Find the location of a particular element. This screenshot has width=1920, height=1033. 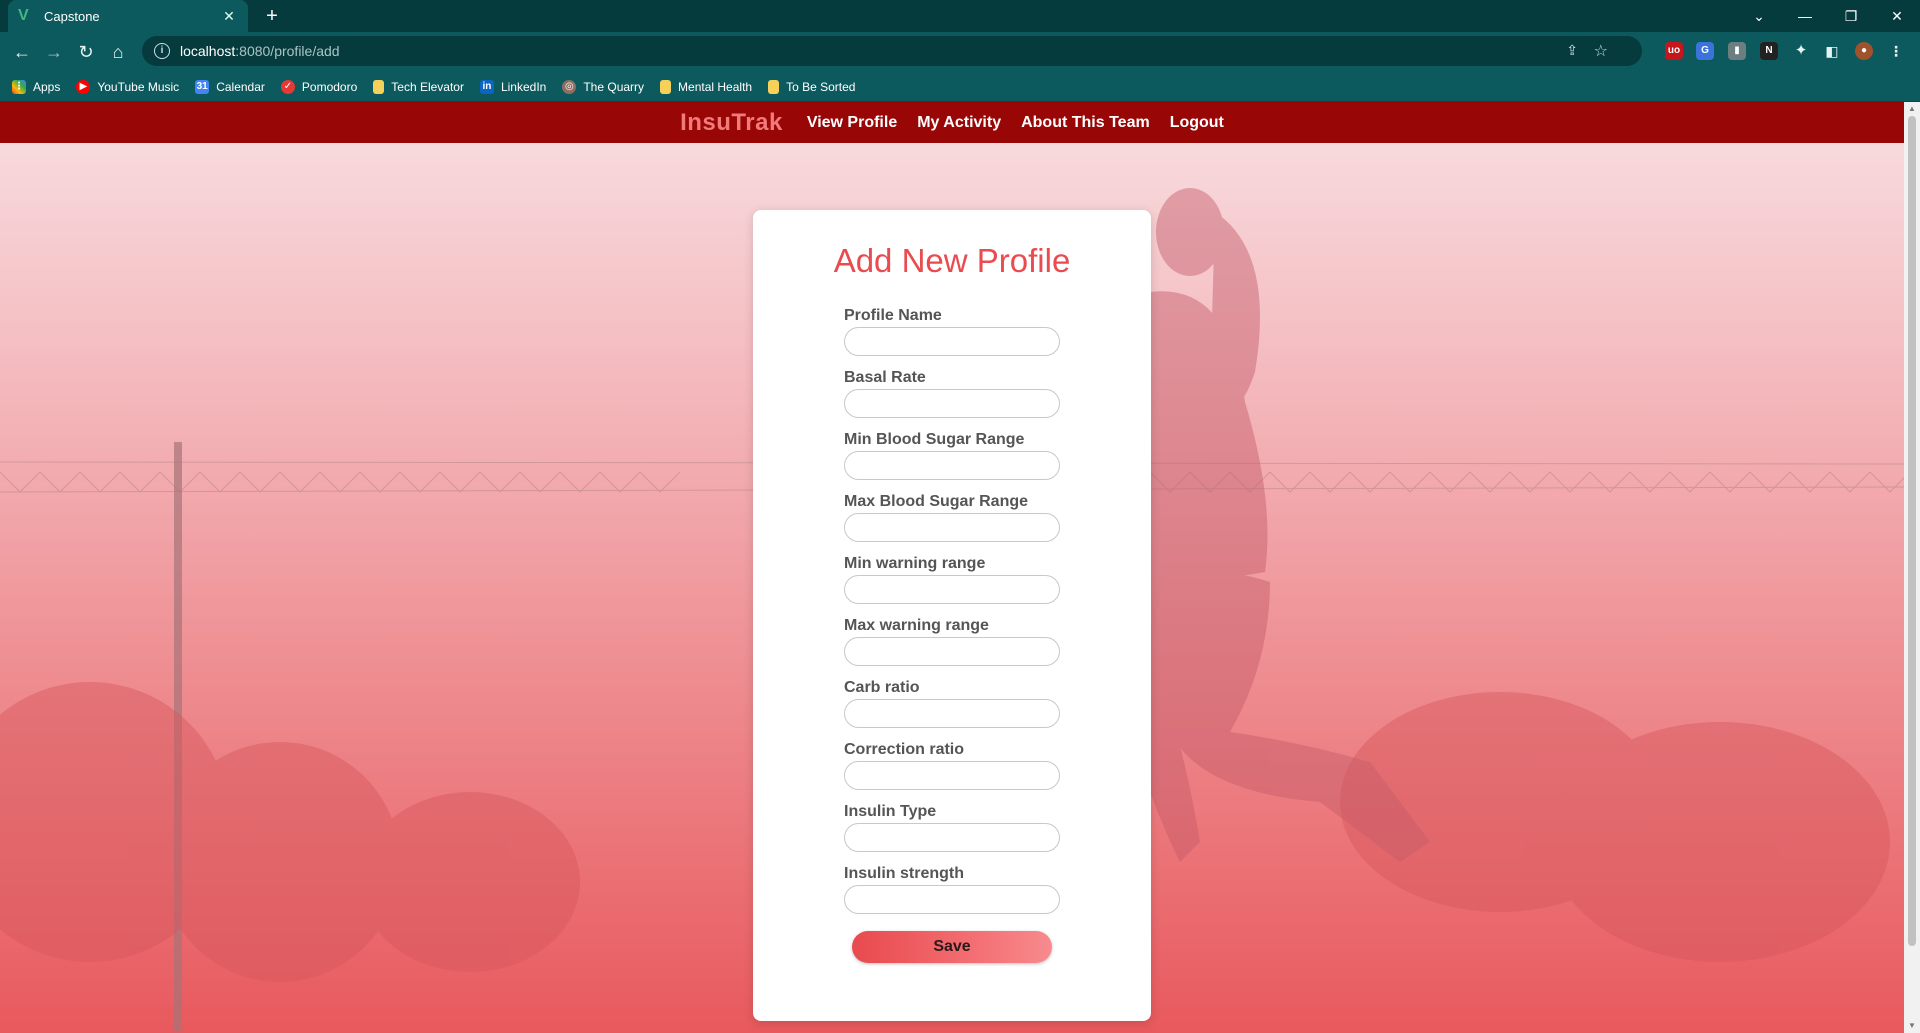

scroll-up-icon: ▲ is located at coordinates (1912, 109).